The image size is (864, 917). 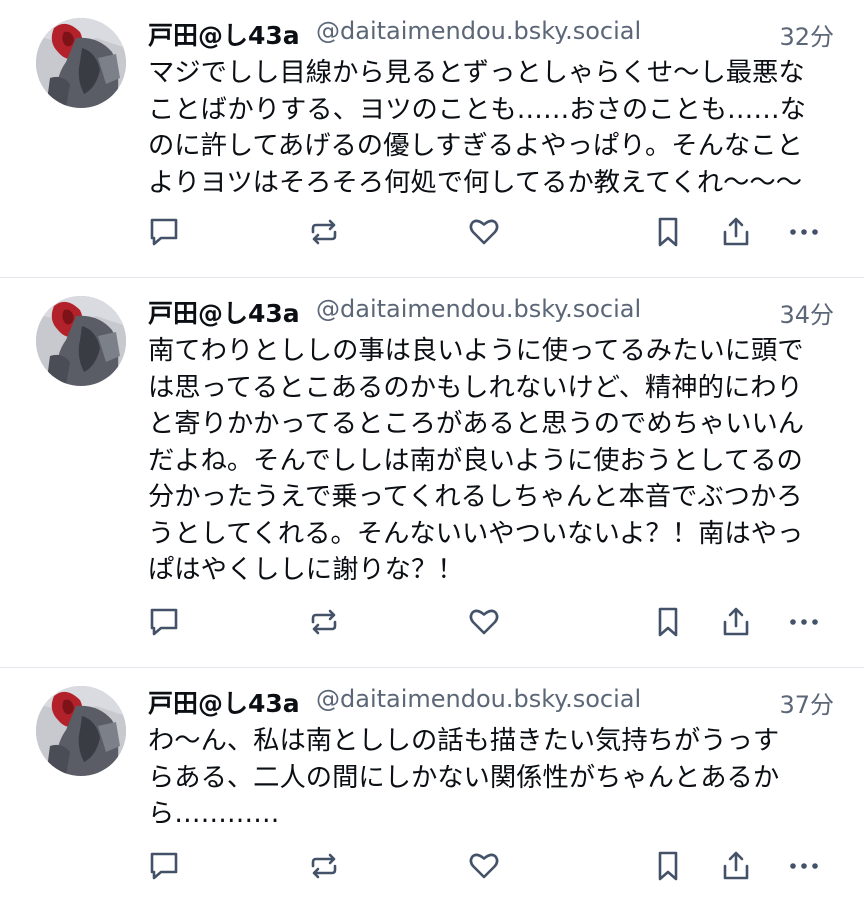 I want to click on post-header: 戸田@し43a @daitaimendou.bsky.social 32分, so click(x=491, y=34).